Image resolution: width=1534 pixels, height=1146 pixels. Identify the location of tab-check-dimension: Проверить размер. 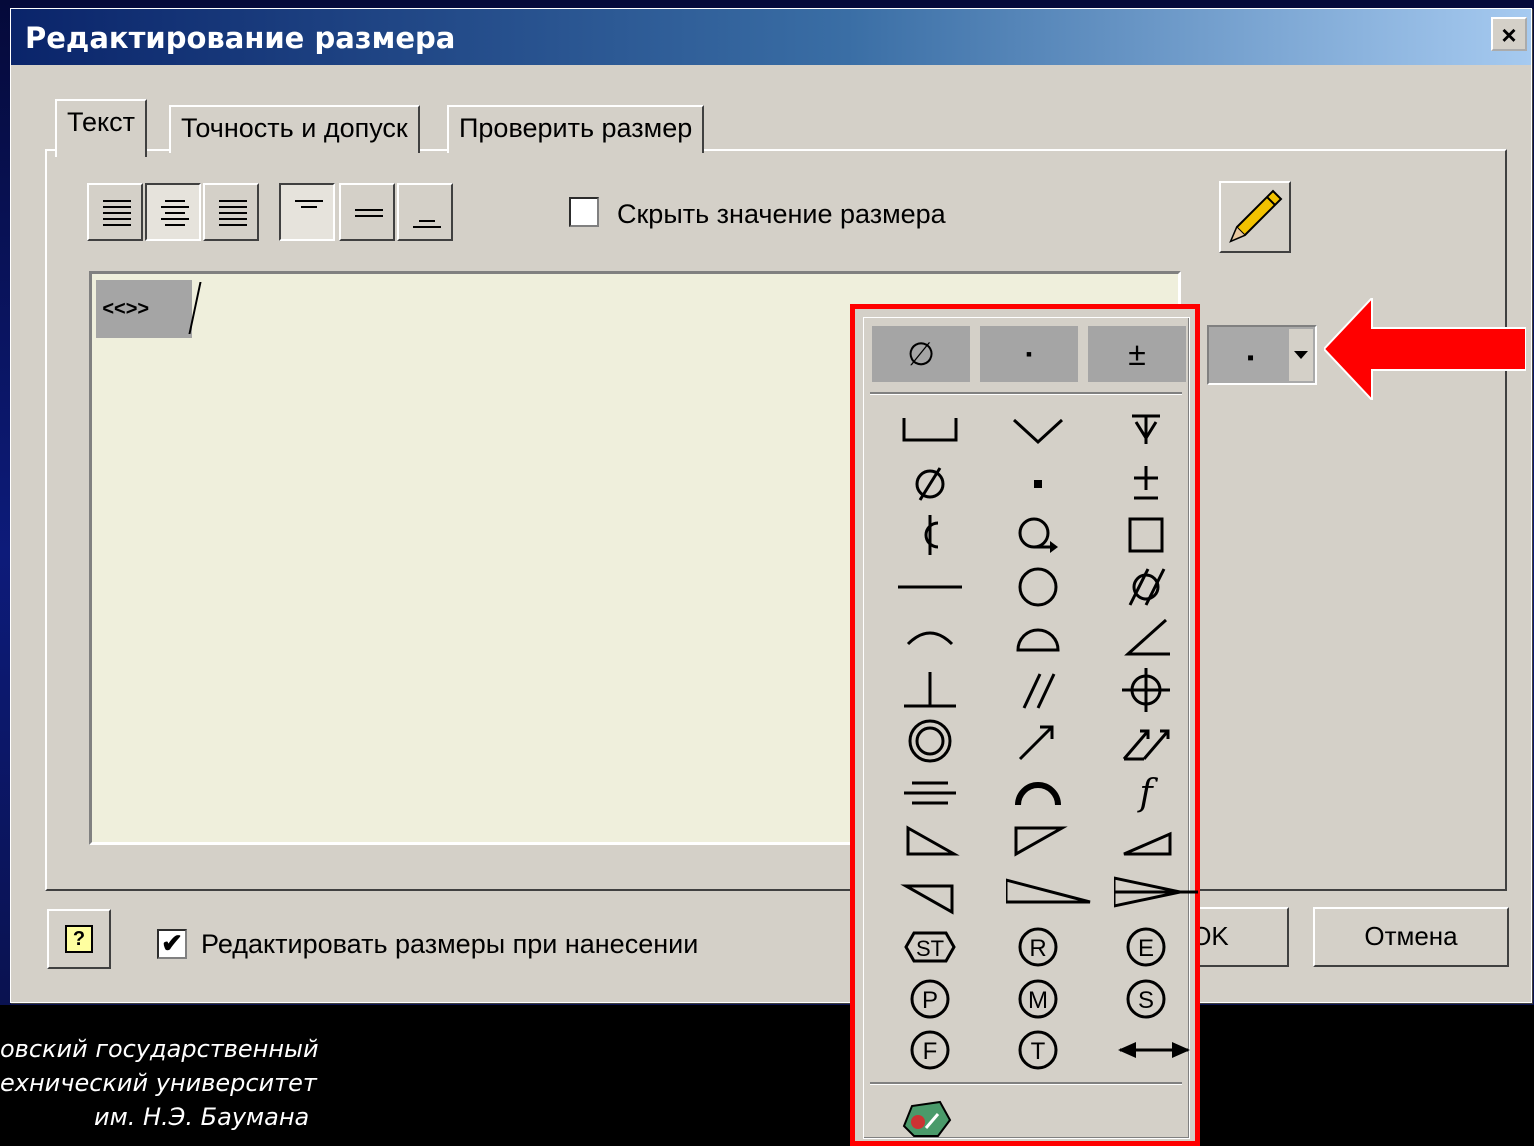
(576, 129).